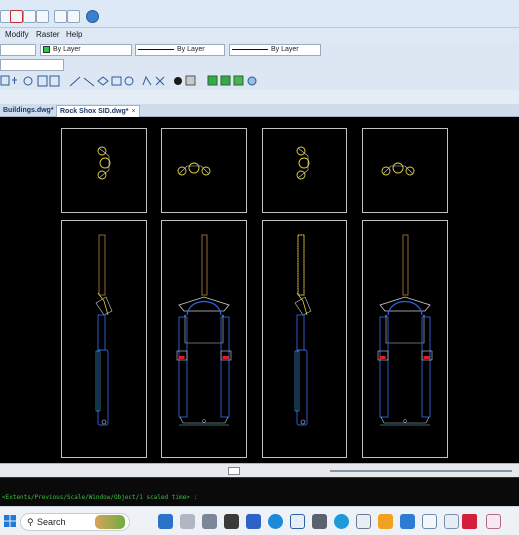  Describe the element at coordinates (259, 97) in the screenshot. I see `toolbar-blank-area` at that location.